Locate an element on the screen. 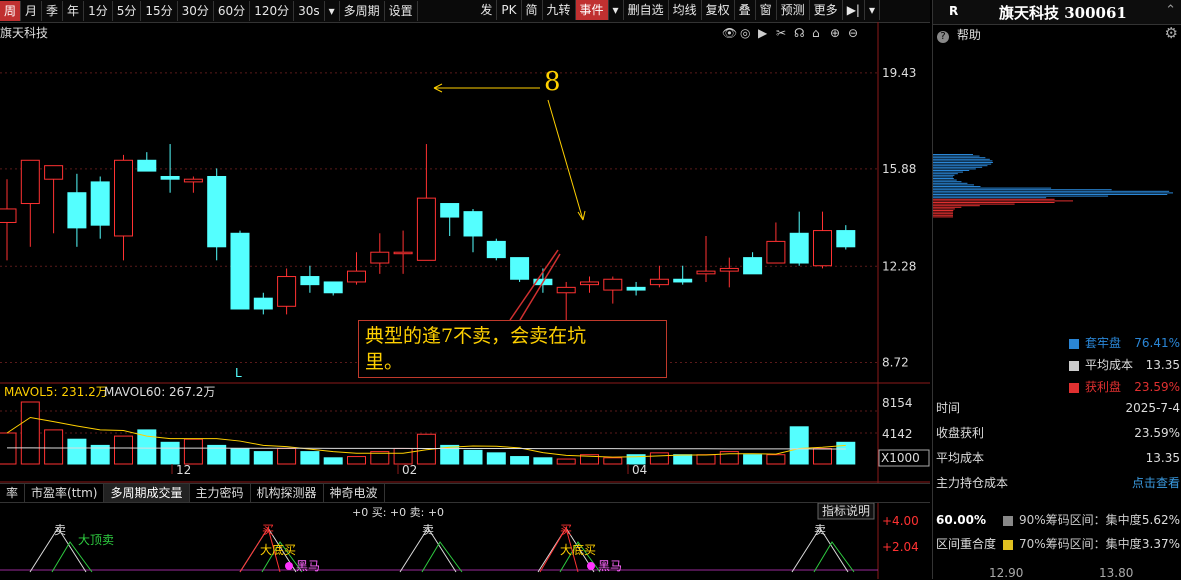 This screenshot has height=580, width=1181. tab-2: 多周期成交量 is located at coordinates (147, 493).